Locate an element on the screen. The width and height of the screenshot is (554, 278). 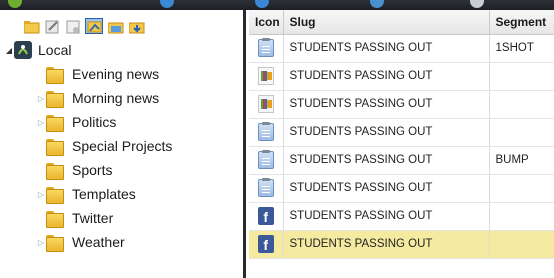
segment-cell: BUMP is located at coordinates (521, 160).